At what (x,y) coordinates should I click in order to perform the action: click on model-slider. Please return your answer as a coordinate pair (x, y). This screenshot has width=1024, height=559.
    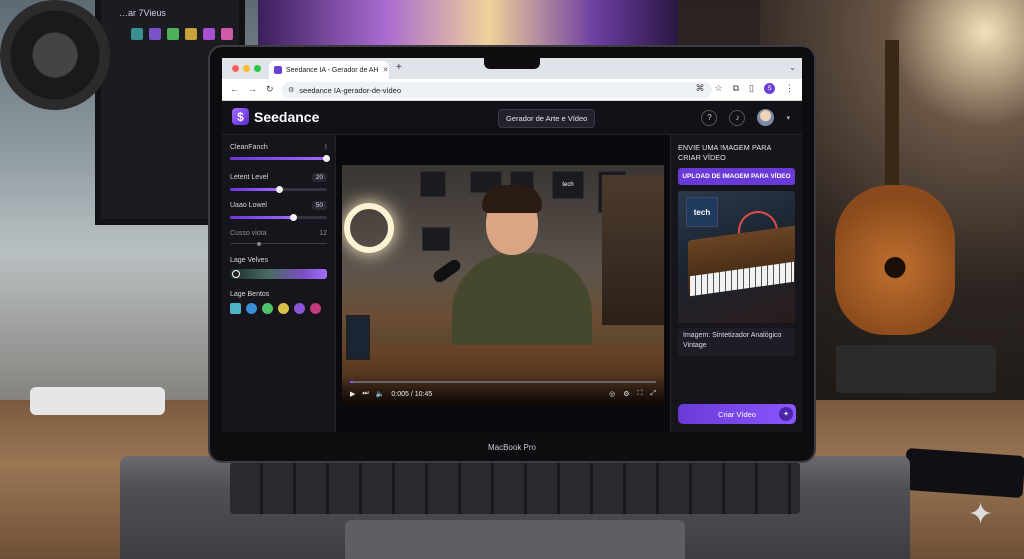
    Looking at the image, I should click on (280, 158).